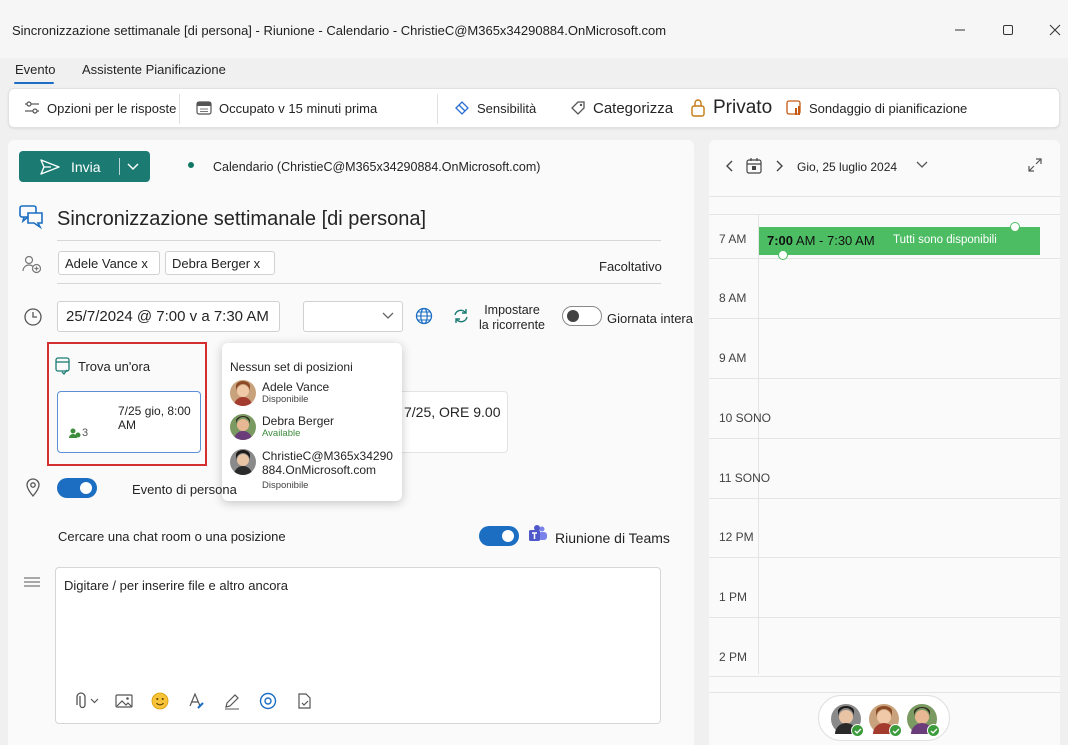 The height and width of the screenshot is (745, 1068). I want to click on response-options-button: Opzioni per le risposte, so click(99, 108).